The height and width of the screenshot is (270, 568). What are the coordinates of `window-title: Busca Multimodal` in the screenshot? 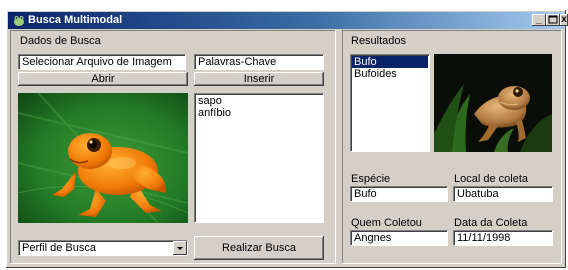 It's located at (75, 20).